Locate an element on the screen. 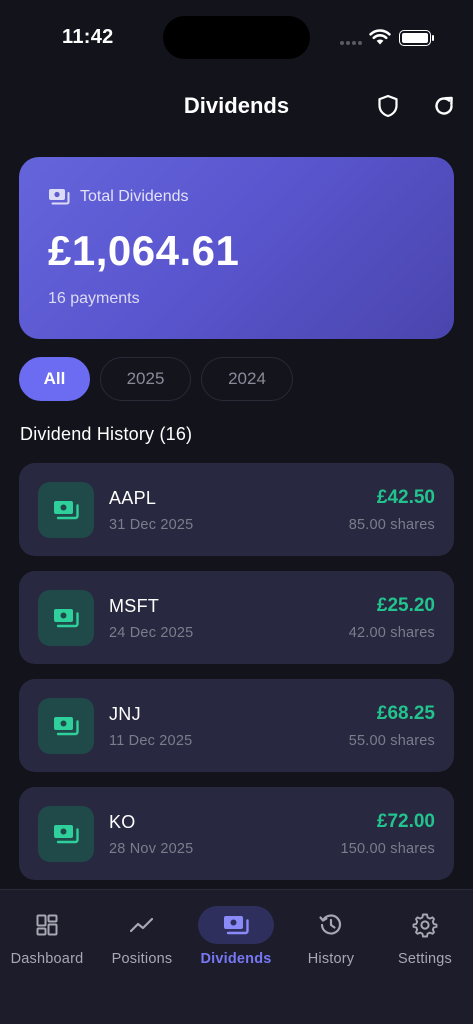 The height and width of the screenshot is (1024, 473). payment-count: 16 payments is located at coordinates (94, 298).